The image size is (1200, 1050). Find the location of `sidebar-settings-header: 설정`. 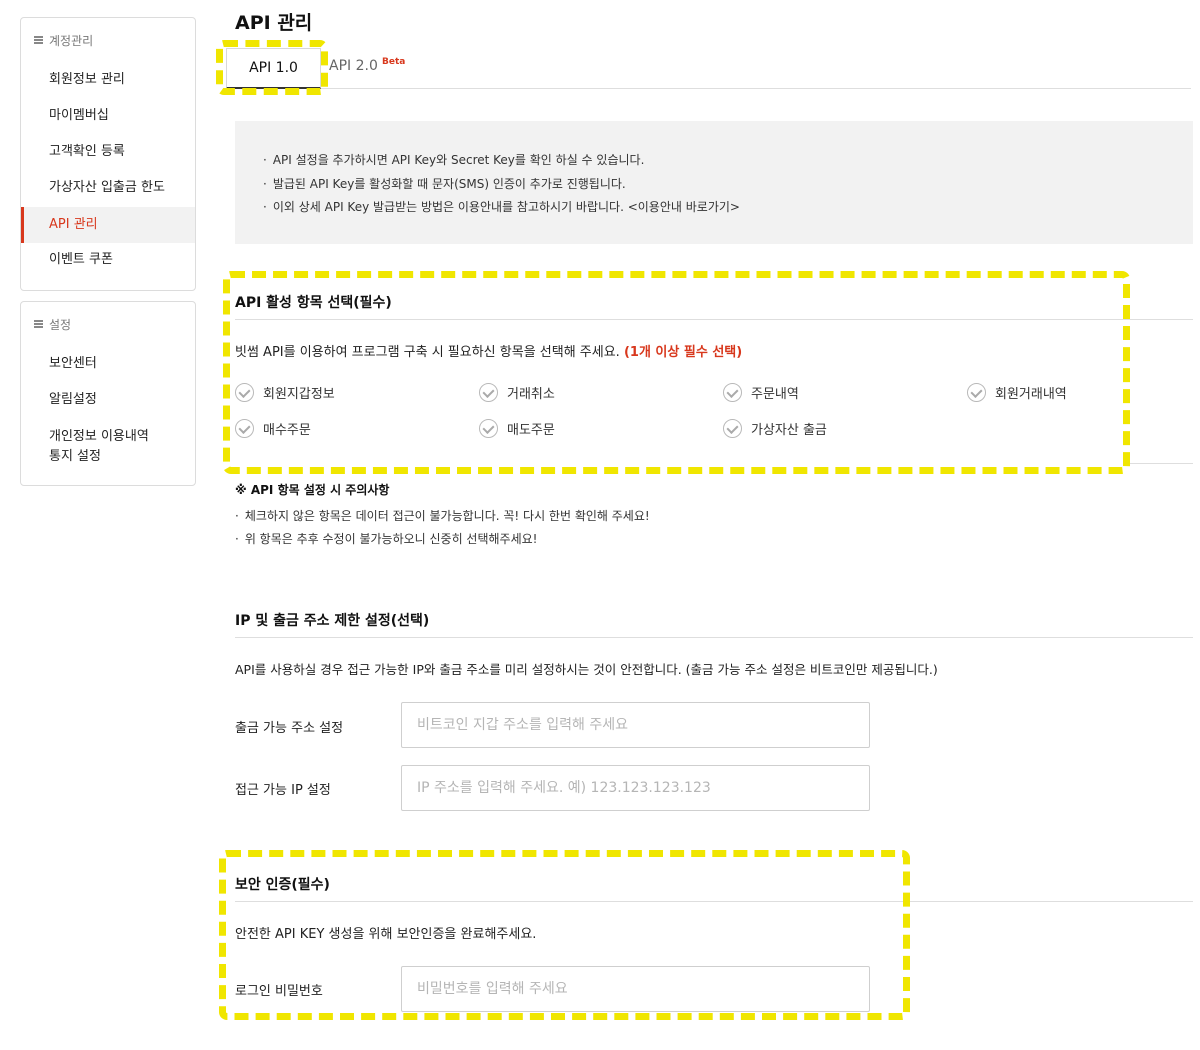

sidebar-settings-header: 설정 is located at coordinates (108, 317).